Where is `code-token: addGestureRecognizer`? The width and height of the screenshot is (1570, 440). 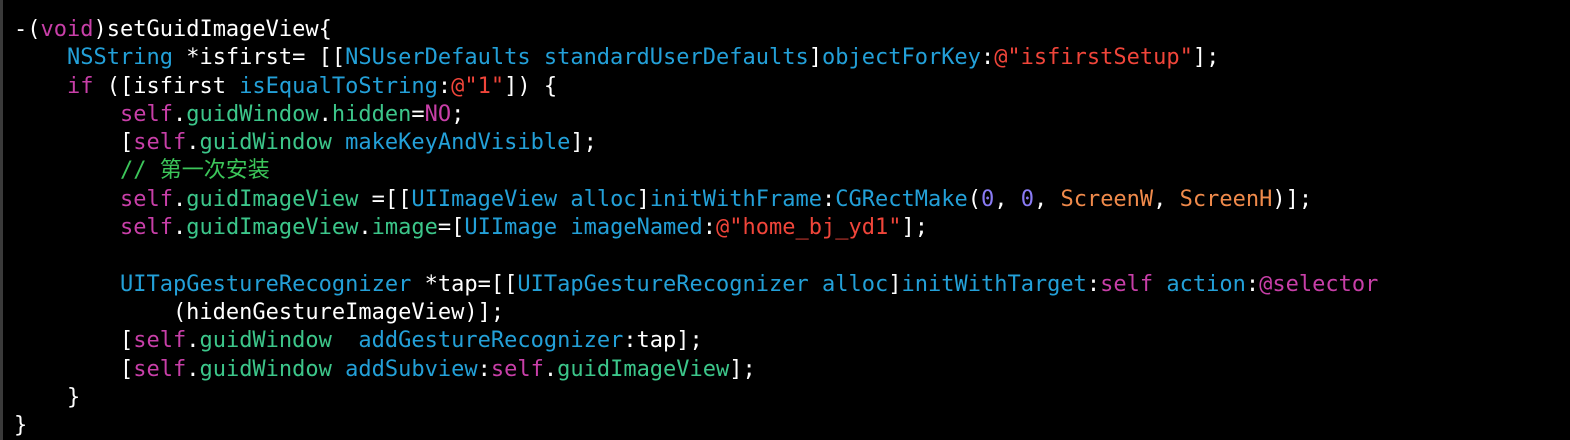 code-token: addGestureRecognizer is located at coordinates (491, 341).